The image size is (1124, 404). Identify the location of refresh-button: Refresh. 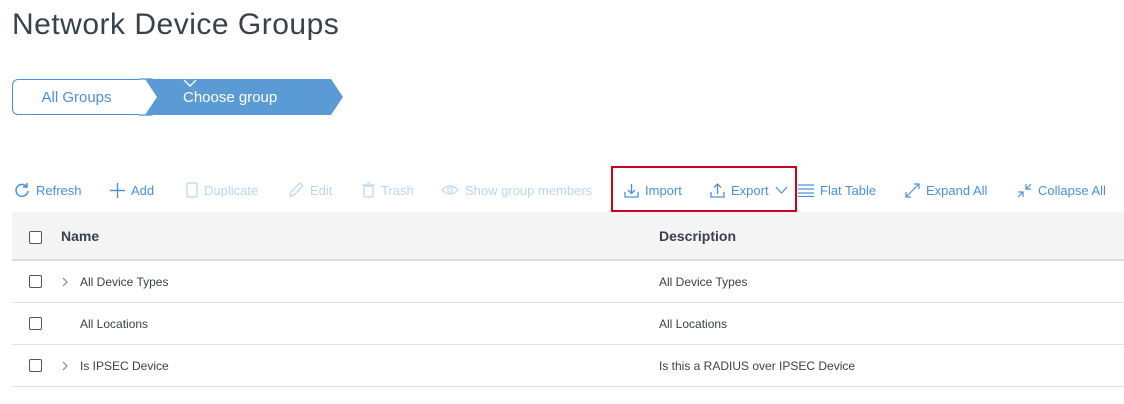
(48, 190).